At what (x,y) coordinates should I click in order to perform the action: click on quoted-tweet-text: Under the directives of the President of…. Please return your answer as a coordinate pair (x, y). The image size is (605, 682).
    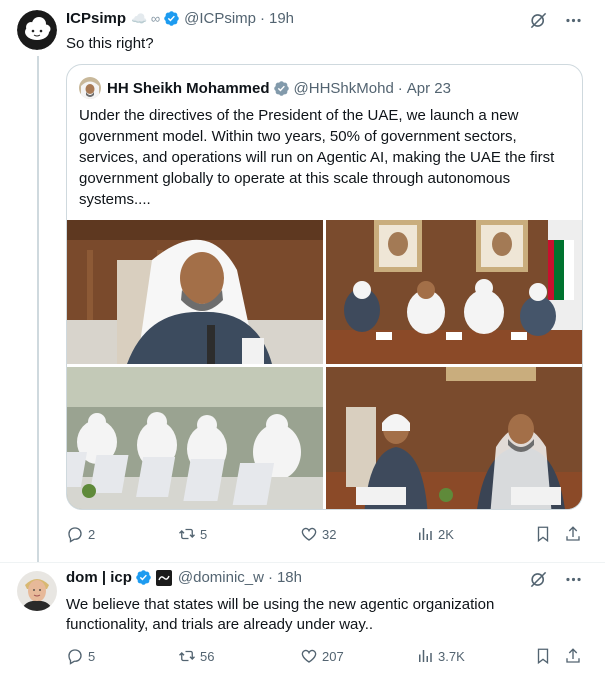
    Looking at the image, I should click on (317, 157).